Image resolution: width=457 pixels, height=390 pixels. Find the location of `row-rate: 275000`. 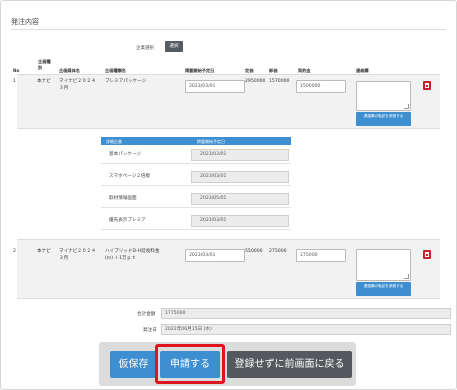

row-rate: 275000 is located at coordinates (278, 251).